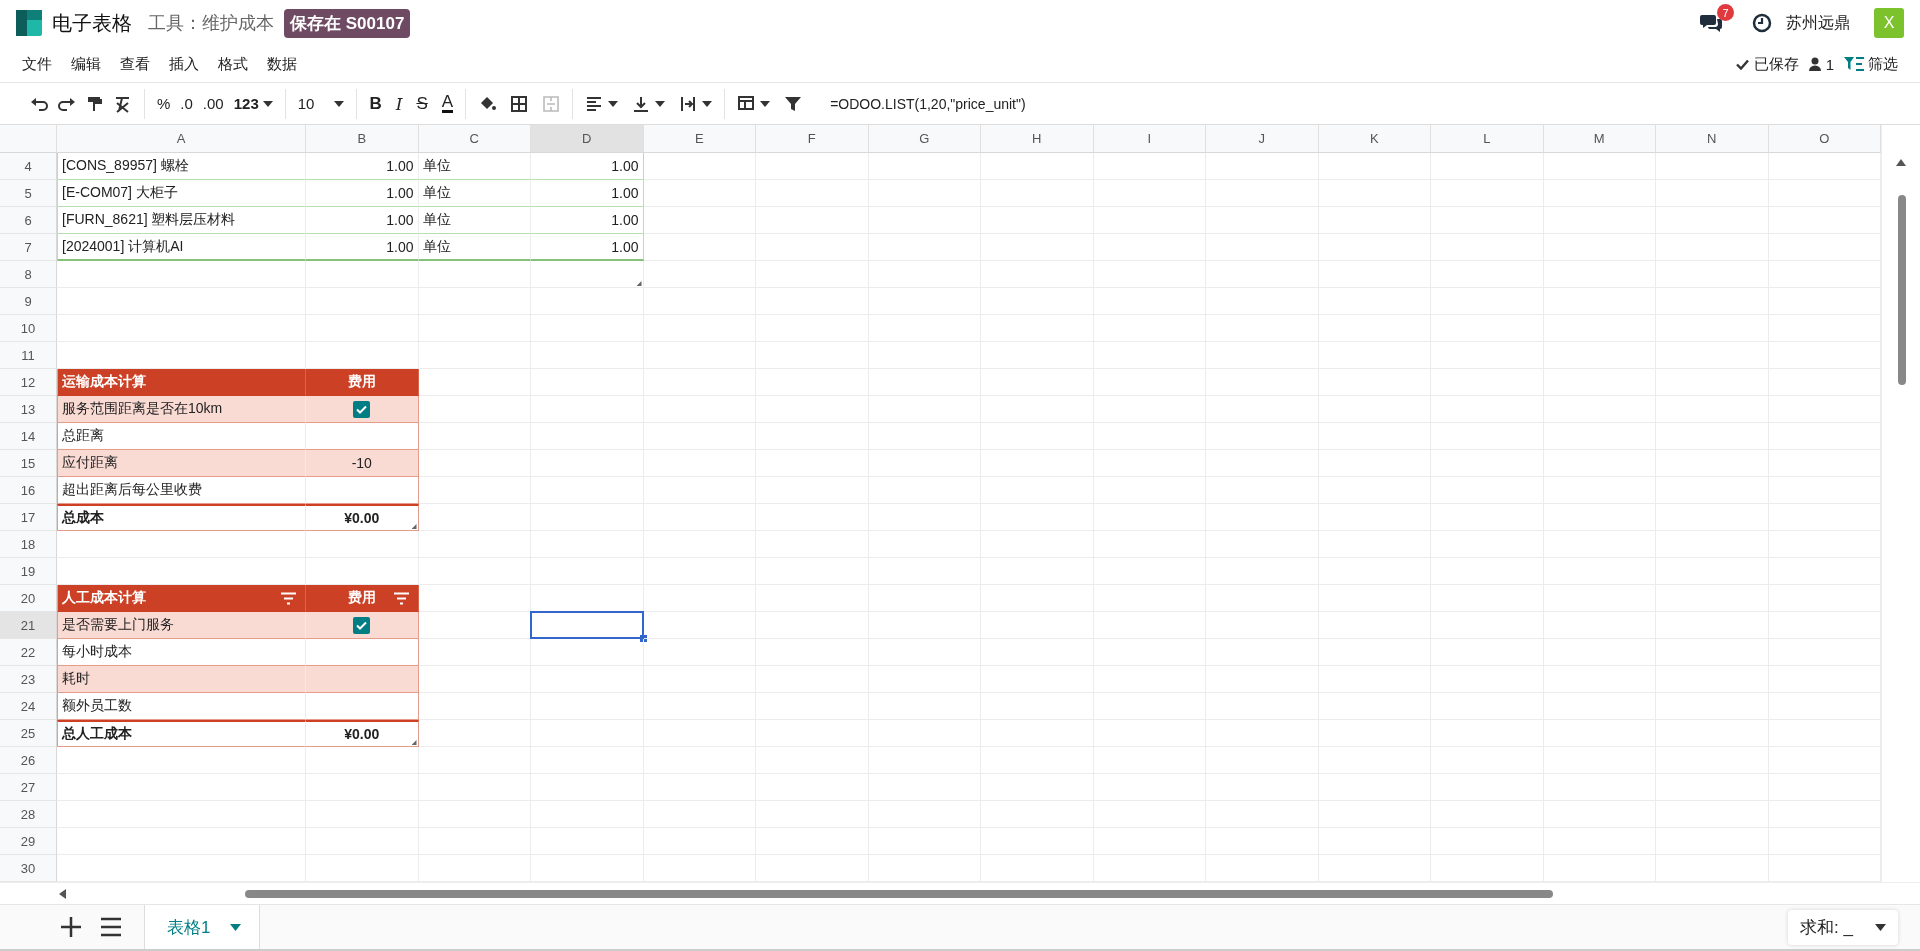 This screenshot has width=1920, height=951. I want to click on row-header: 27, so click(28, 787).